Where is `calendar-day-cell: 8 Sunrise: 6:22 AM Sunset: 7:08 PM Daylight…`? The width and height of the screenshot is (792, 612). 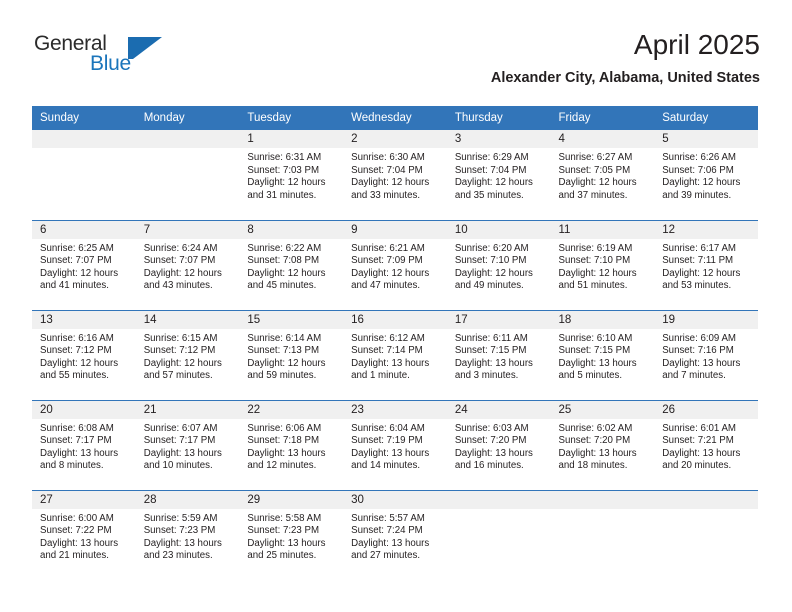
calendar-day-cell: 8 Sunrise: 6:22 AM Sunset: 7:08 PM Daylight… is located at coordinates (291, 264).